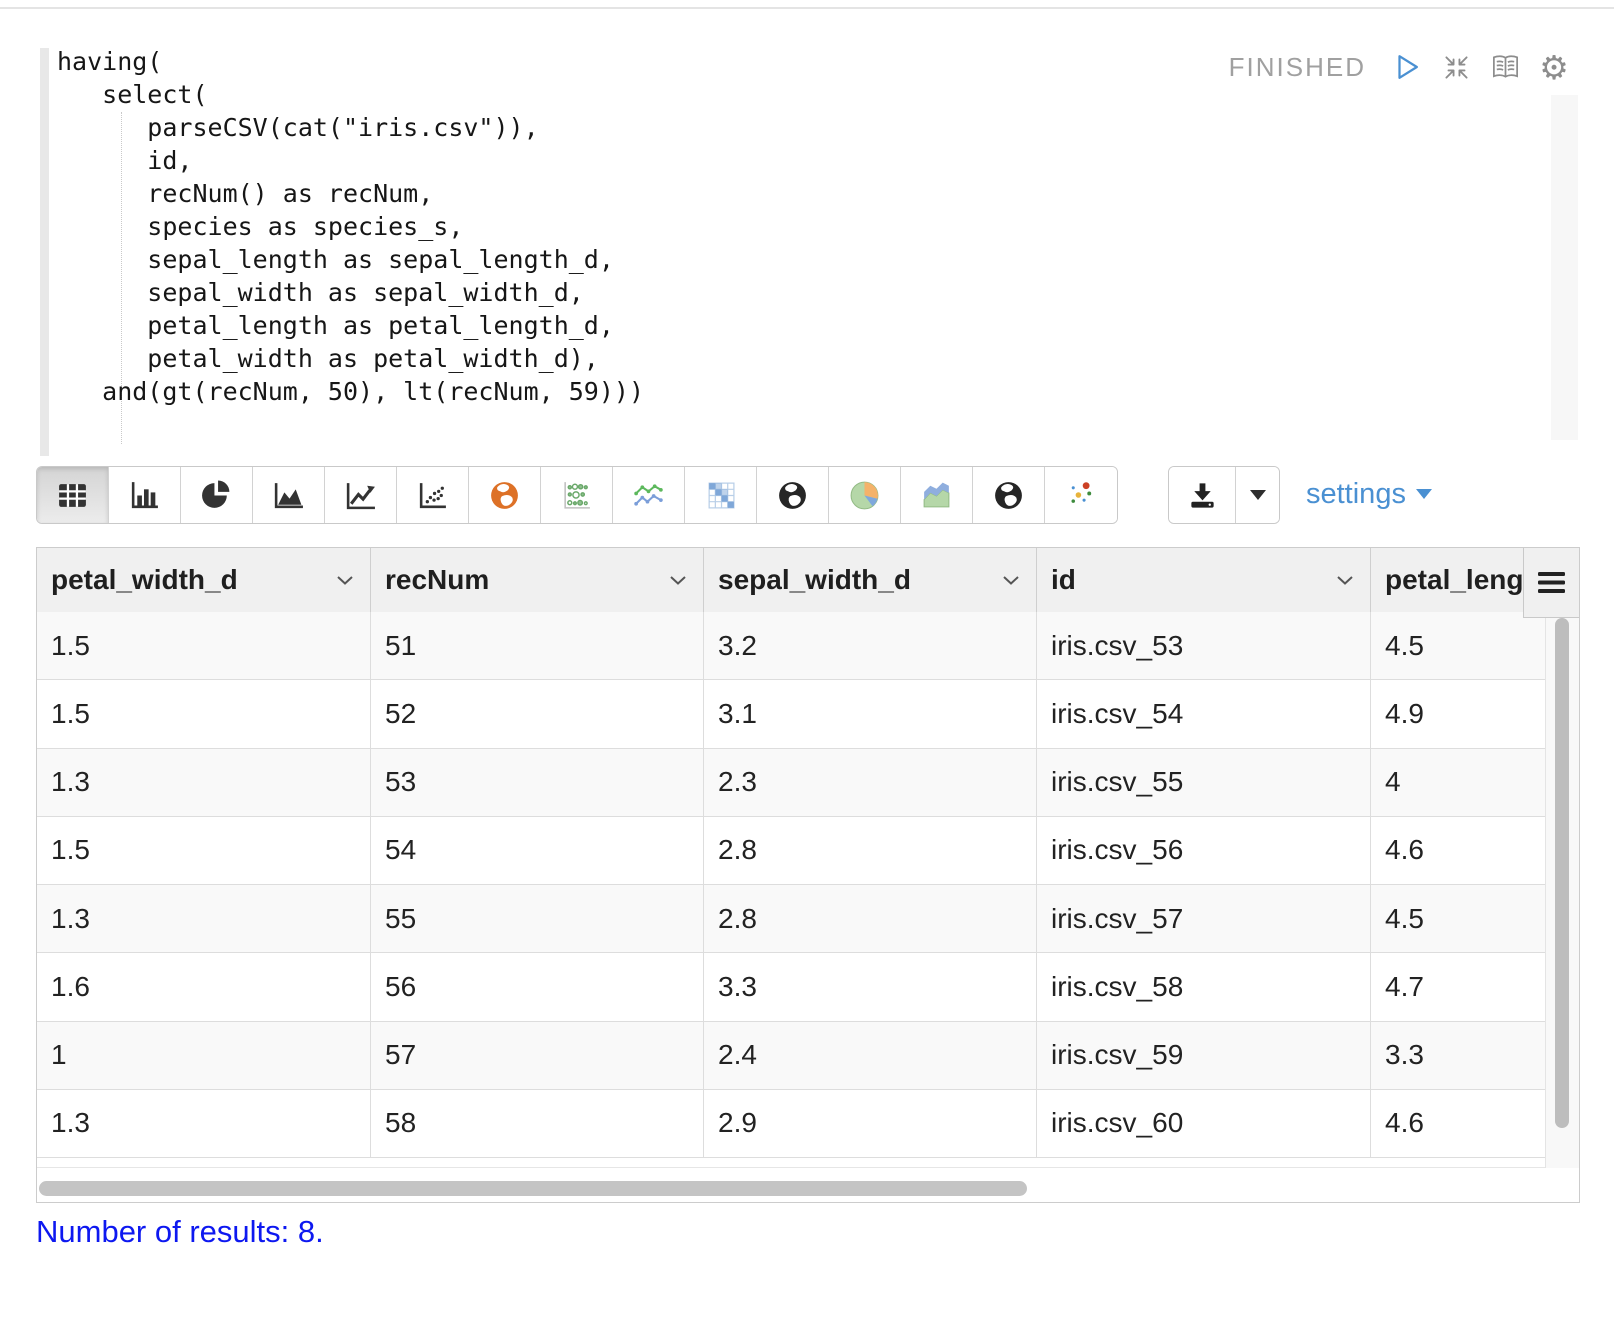  I want to click on hamburger-icon, so click(1551, 582).